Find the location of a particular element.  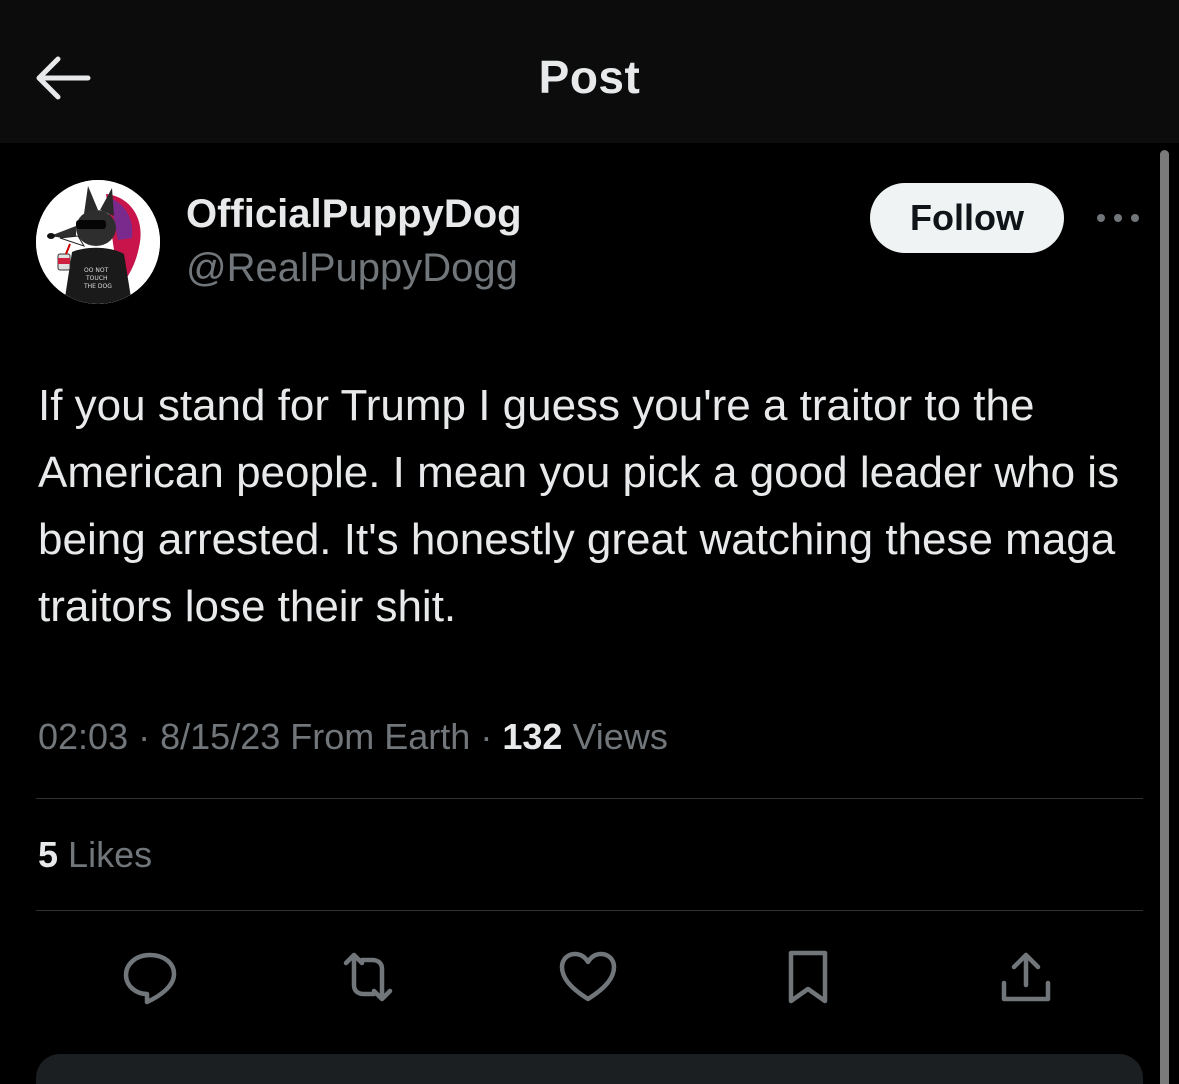

share-button is located at coordinates (1026, 977).